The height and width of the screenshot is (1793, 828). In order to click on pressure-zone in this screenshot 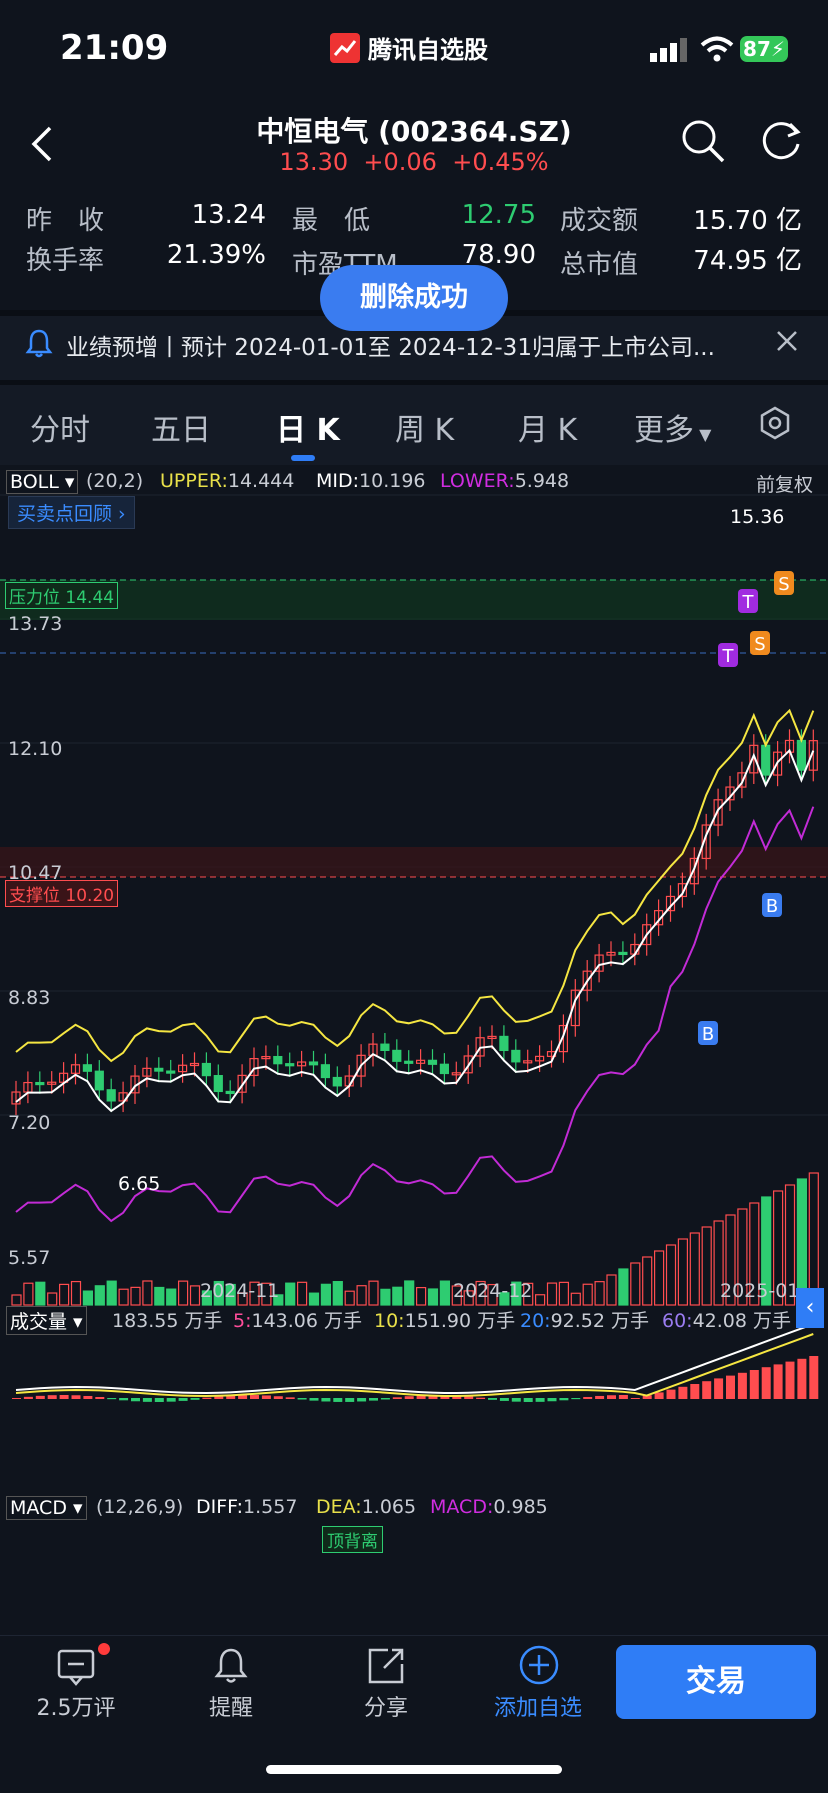, I will do `click(414, 600)`.